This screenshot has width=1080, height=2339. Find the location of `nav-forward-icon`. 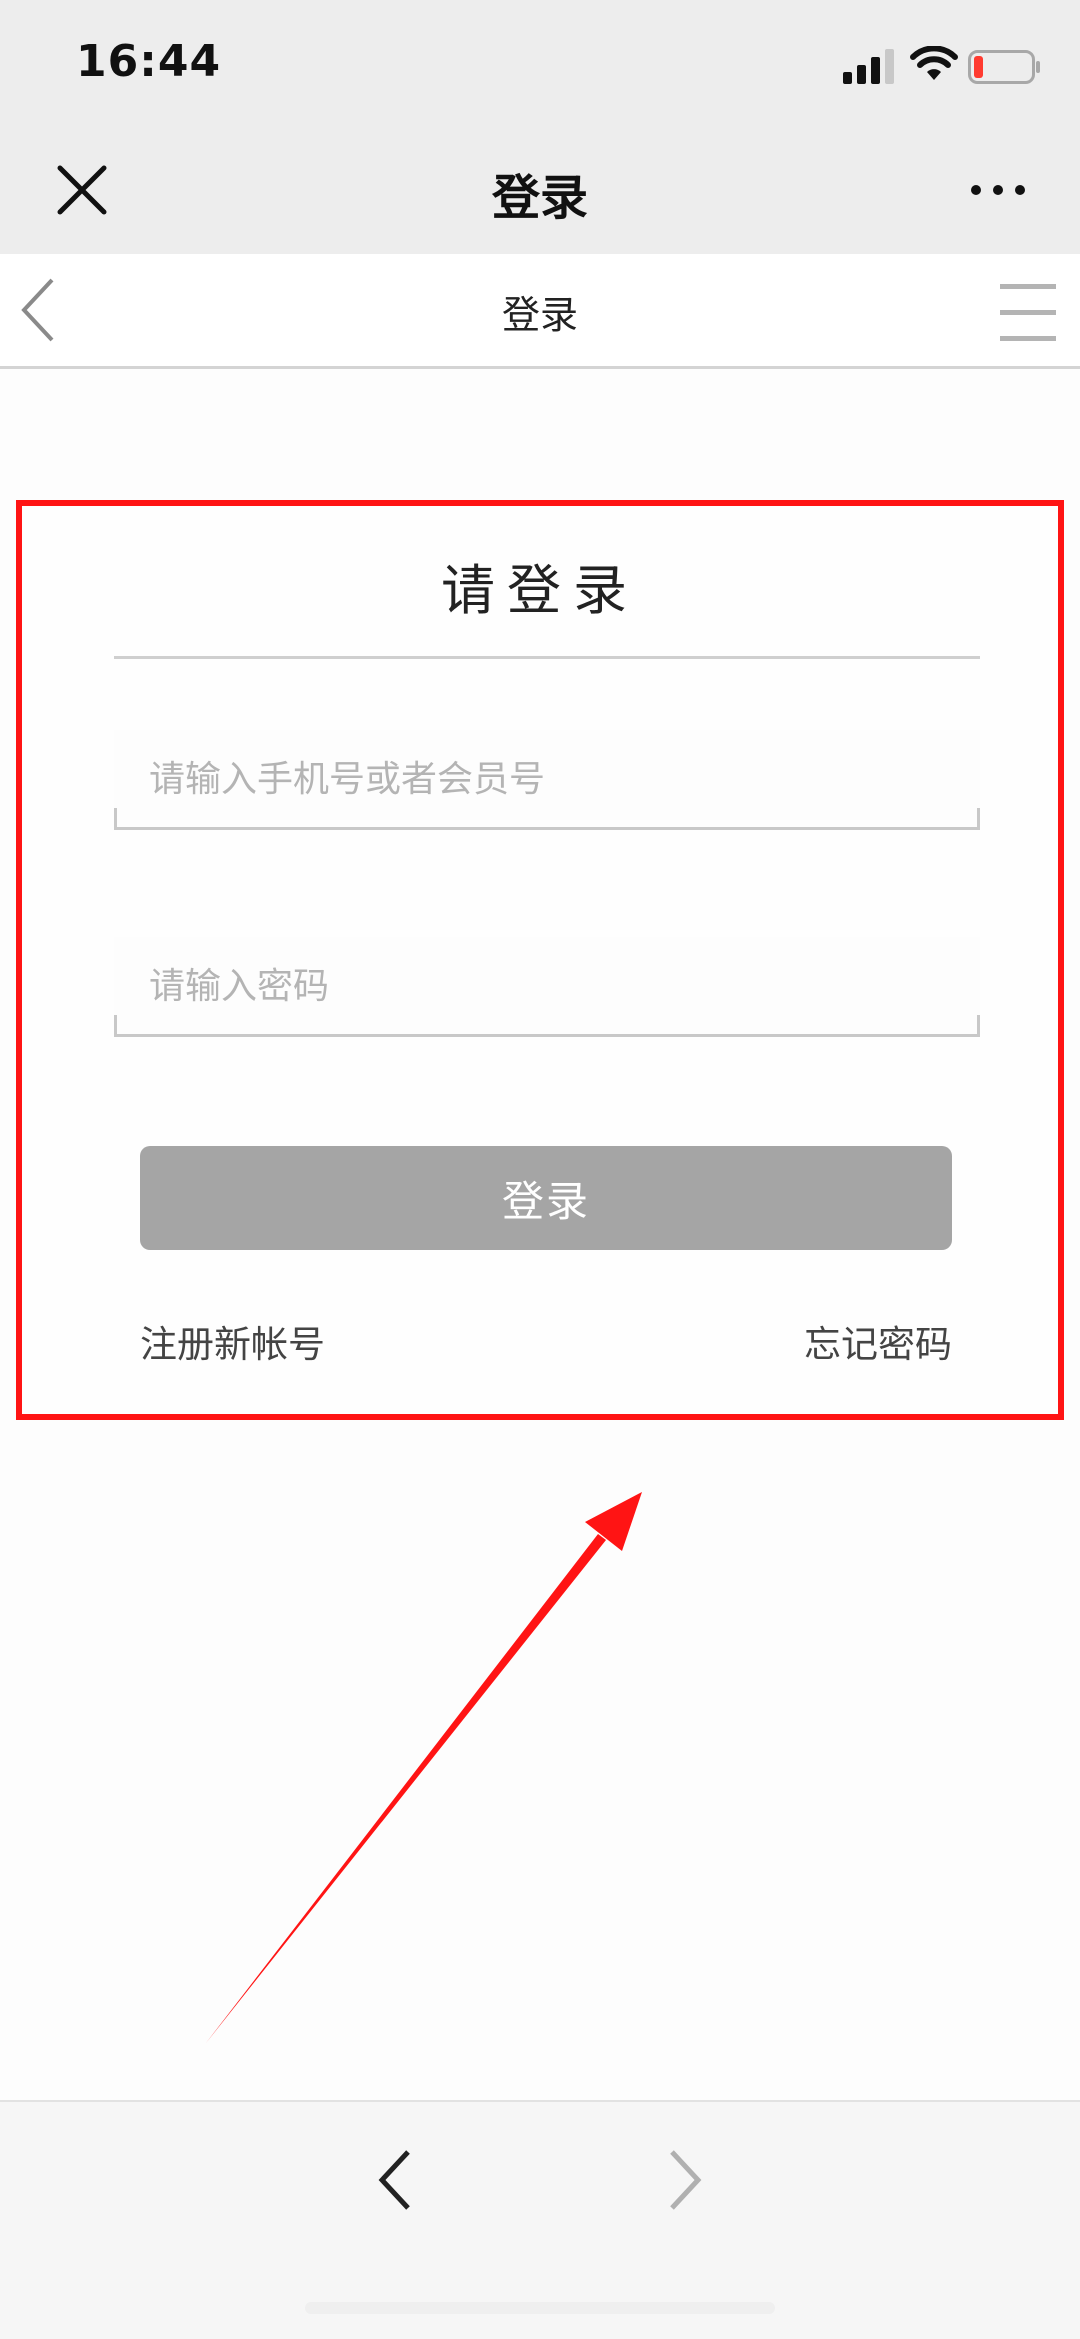

nav-forward-icon is located at coordinates (685, 2180).